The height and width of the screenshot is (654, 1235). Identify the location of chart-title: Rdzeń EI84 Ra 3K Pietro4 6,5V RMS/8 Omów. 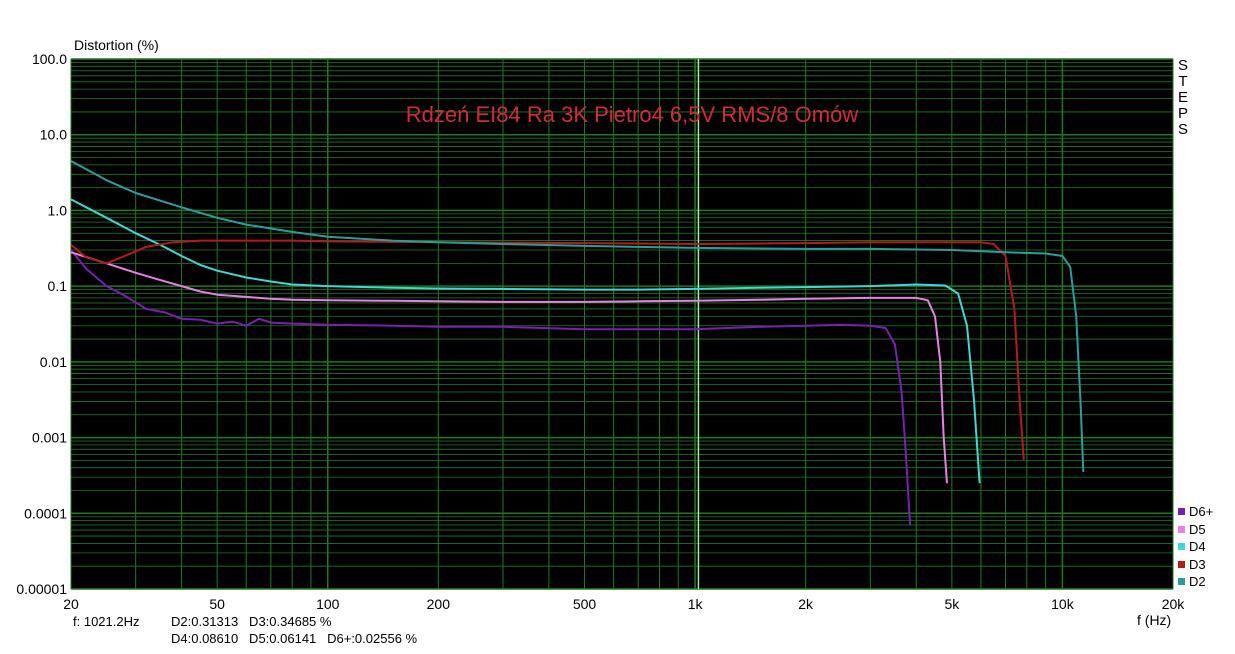
(632, 114).